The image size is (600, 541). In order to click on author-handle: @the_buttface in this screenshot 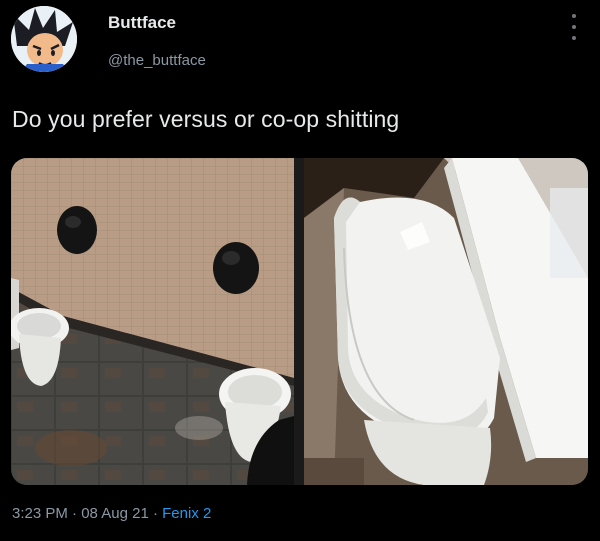, I will do `click(157, 60)`.